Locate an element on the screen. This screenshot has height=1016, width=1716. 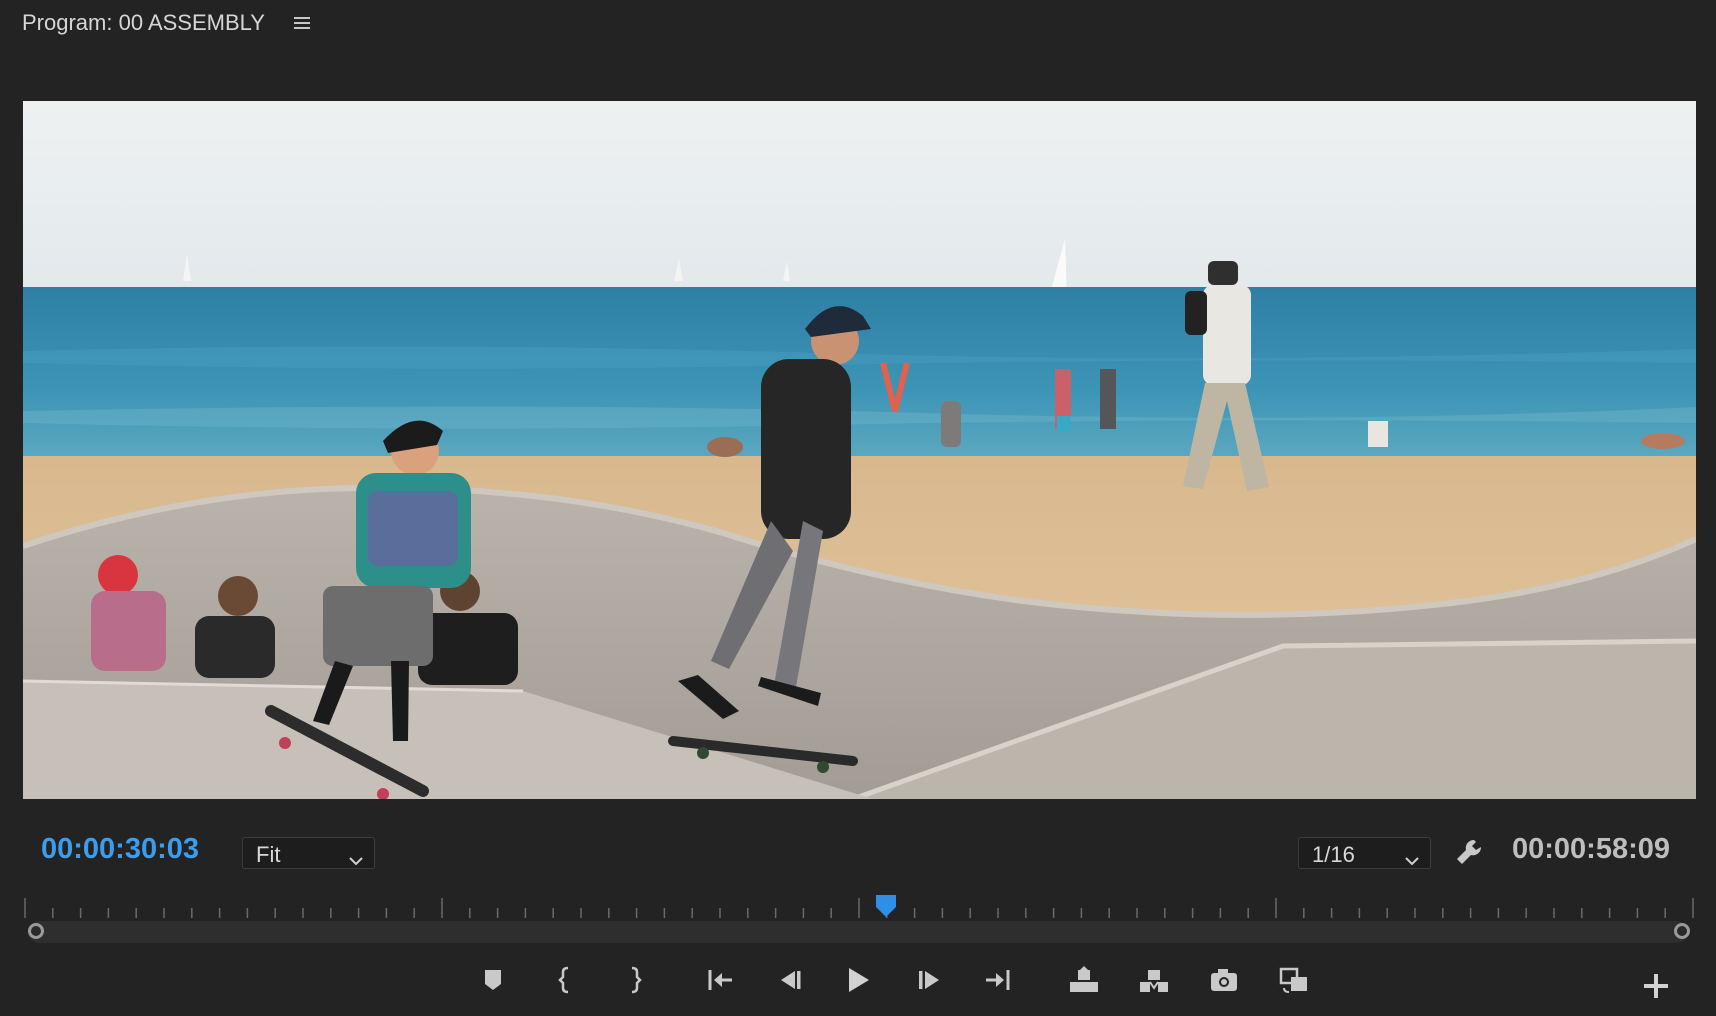
step-back-icon is located at coordinates (789, 980).